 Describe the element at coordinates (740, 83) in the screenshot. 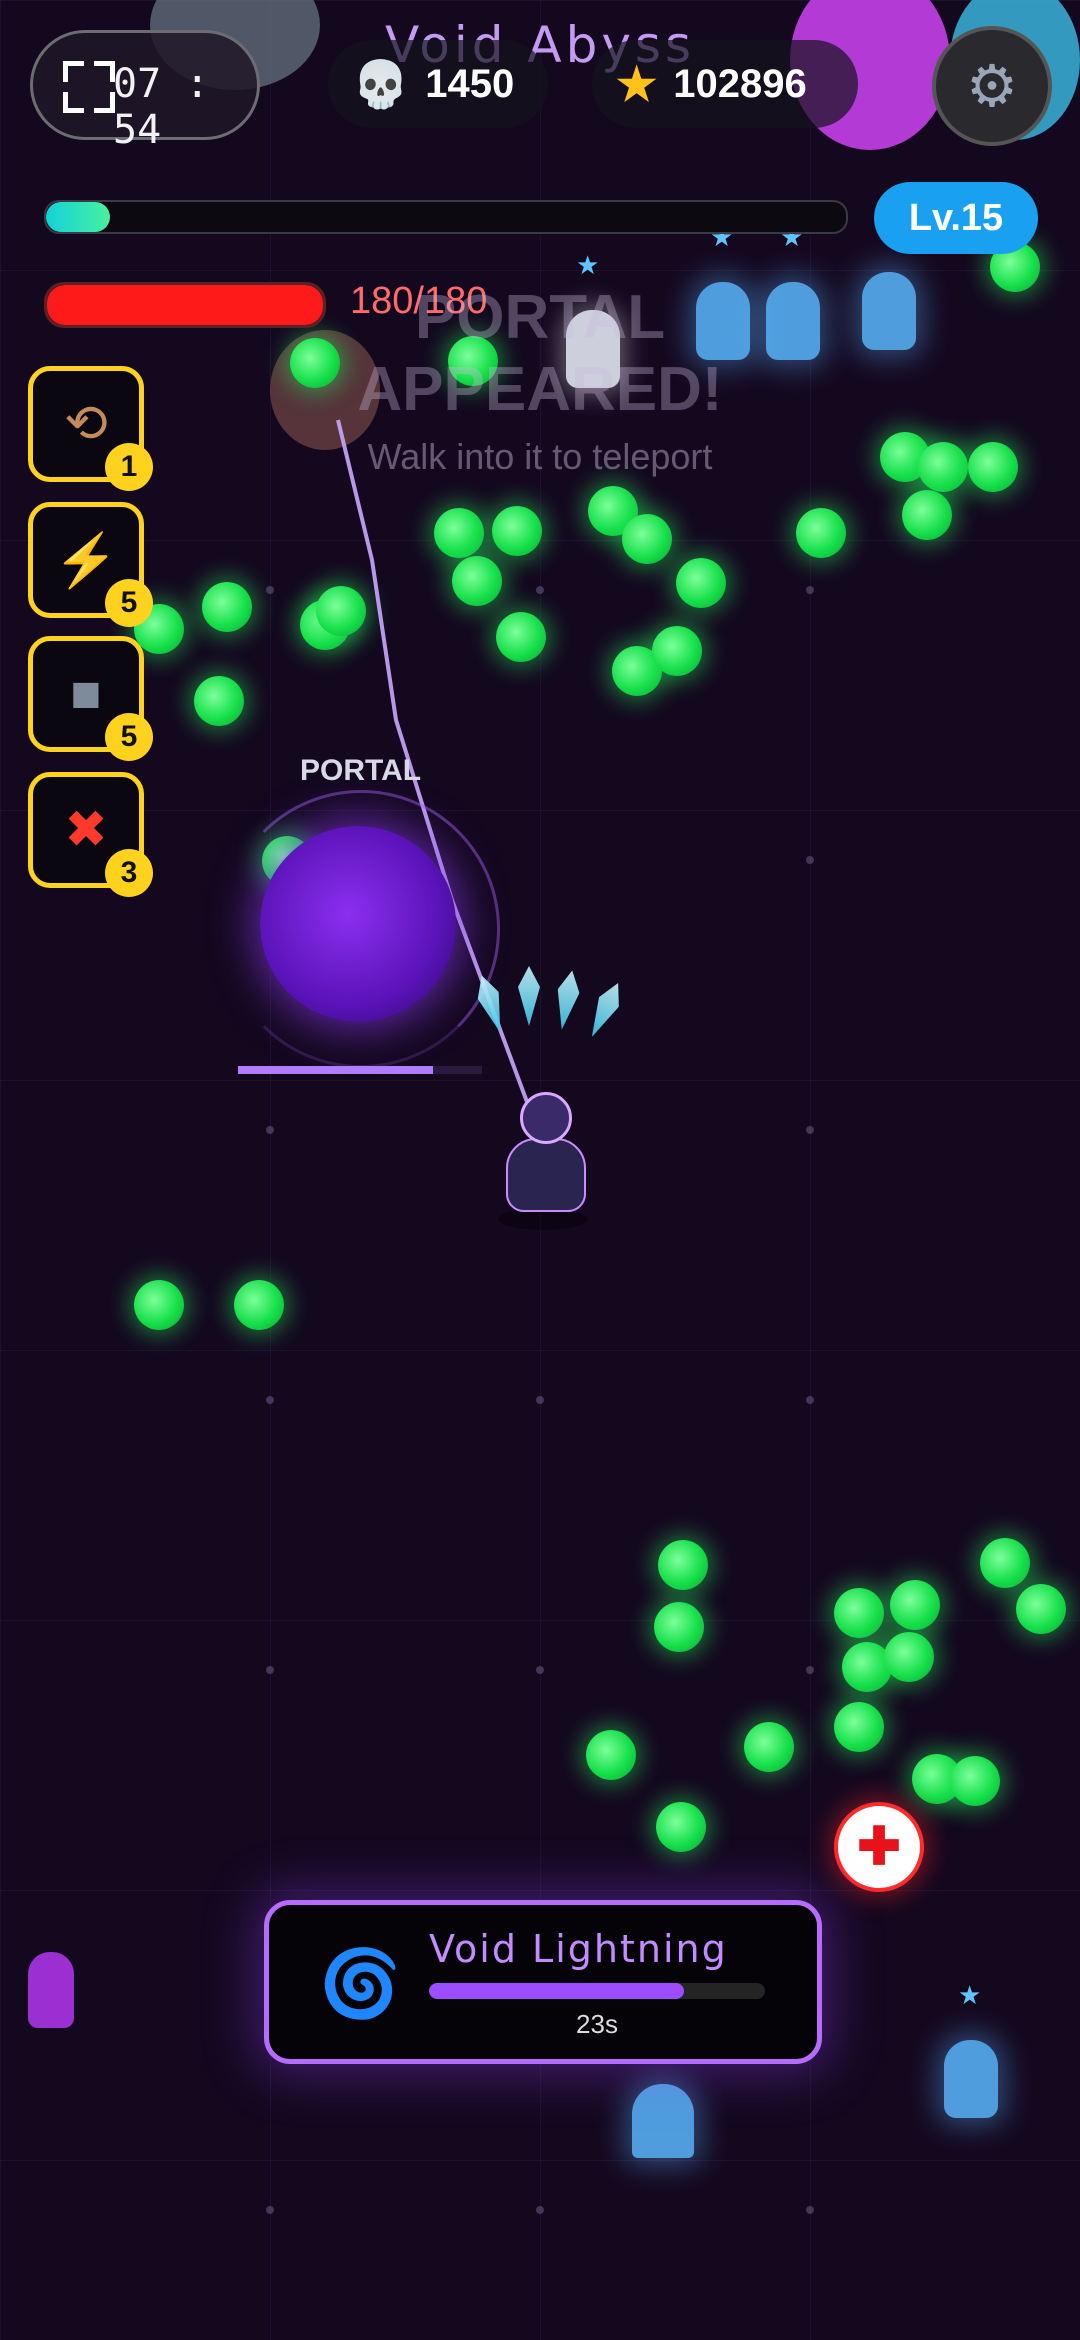

I see `stars-value: 102896` at that location.